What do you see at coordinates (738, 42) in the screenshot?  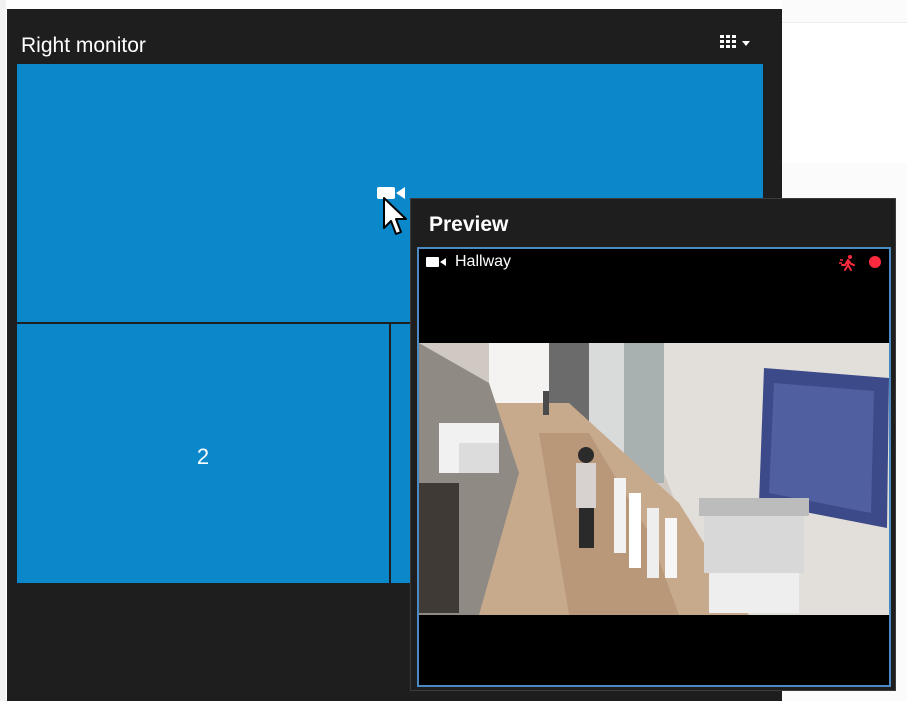 I see `layout-select-button` at bounding box center [738, 42].